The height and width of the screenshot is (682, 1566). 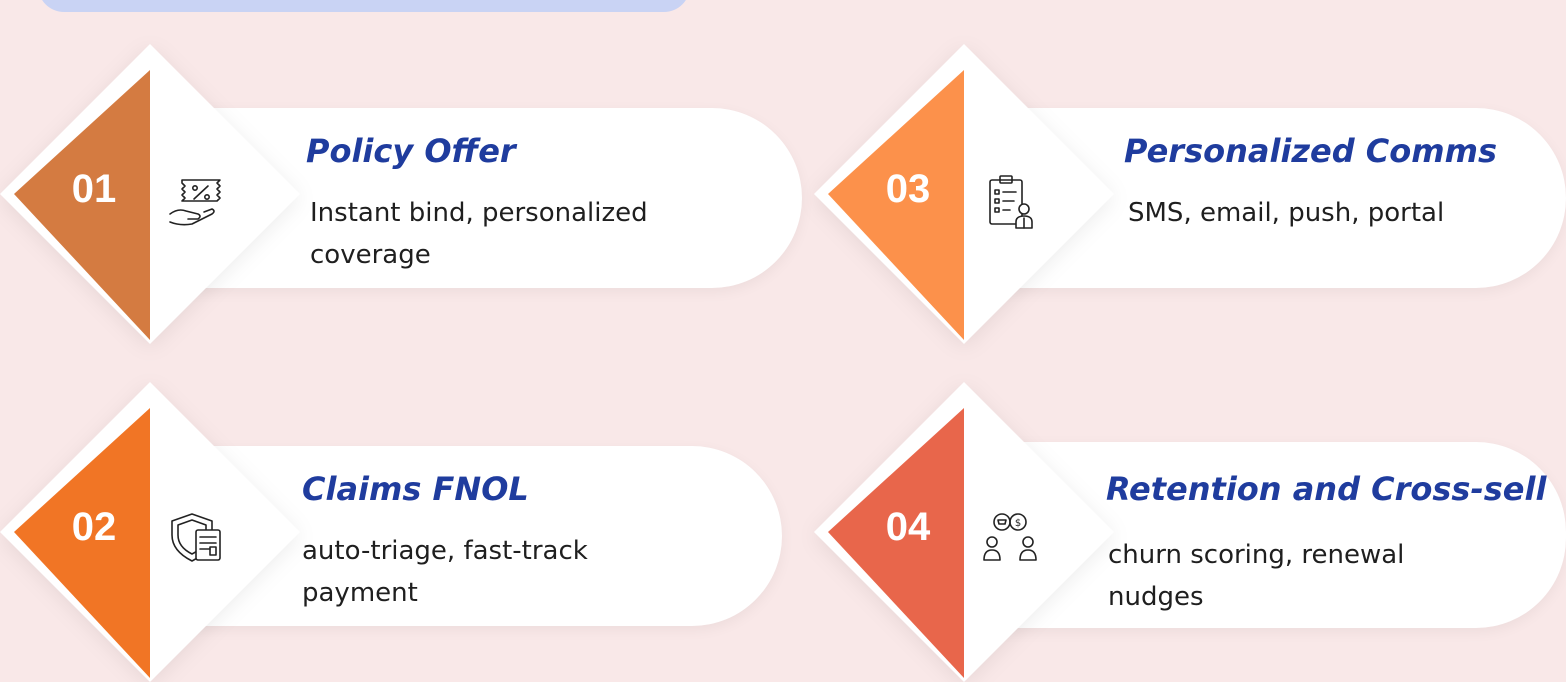 What do you see at coordinates (479, 234) in the screenshot?
I see `step-description: Instant bind, personalized coverage` at bounding box center [479, 234].